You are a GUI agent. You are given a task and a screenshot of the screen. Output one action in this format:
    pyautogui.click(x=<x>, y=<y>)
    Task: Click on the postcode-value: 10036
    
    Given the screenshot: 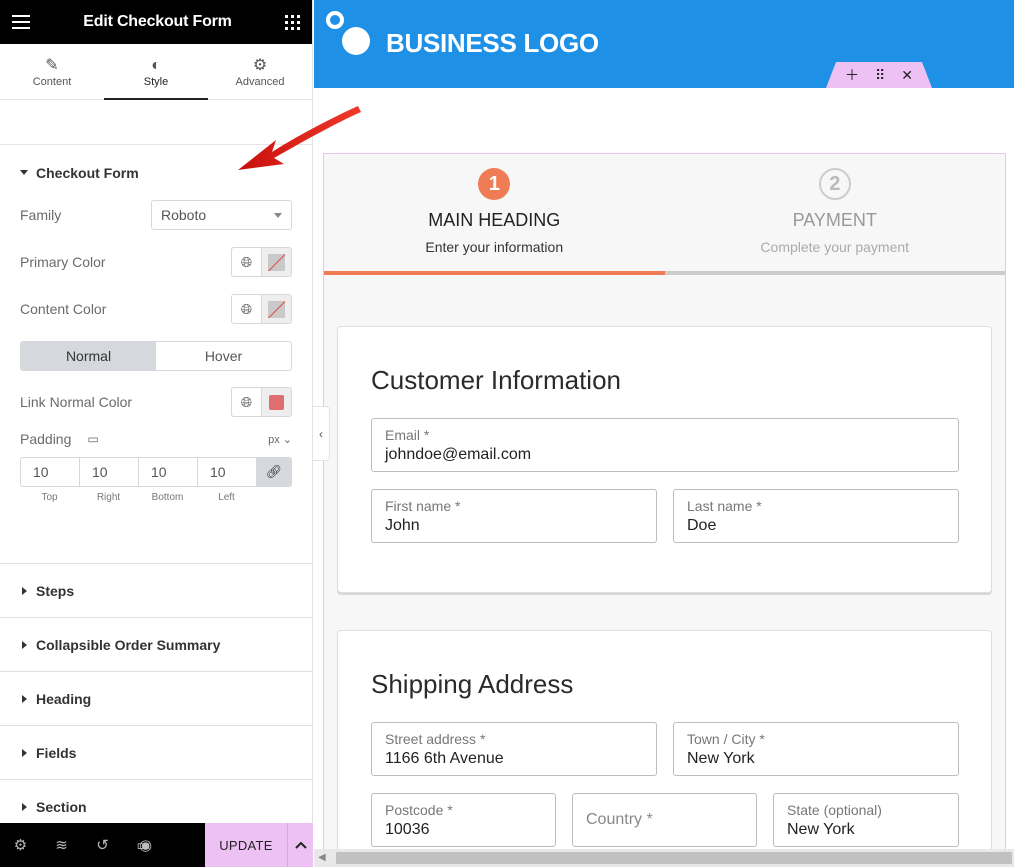 What is the action you would take?
    pyautogui.click(x=407, y=829)
    